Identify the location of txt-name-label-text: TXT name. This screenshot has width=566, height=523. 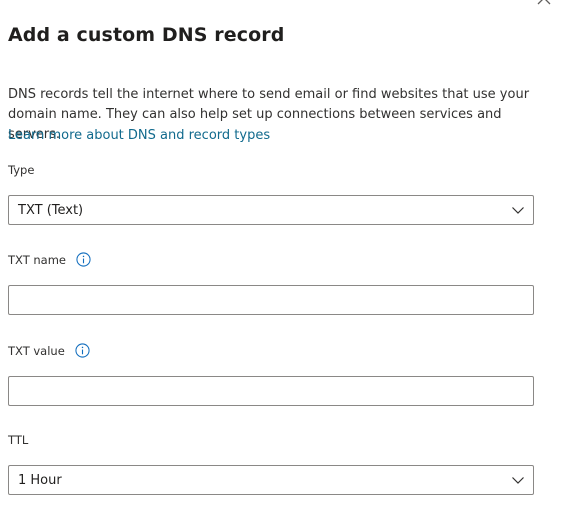
(37, 259).